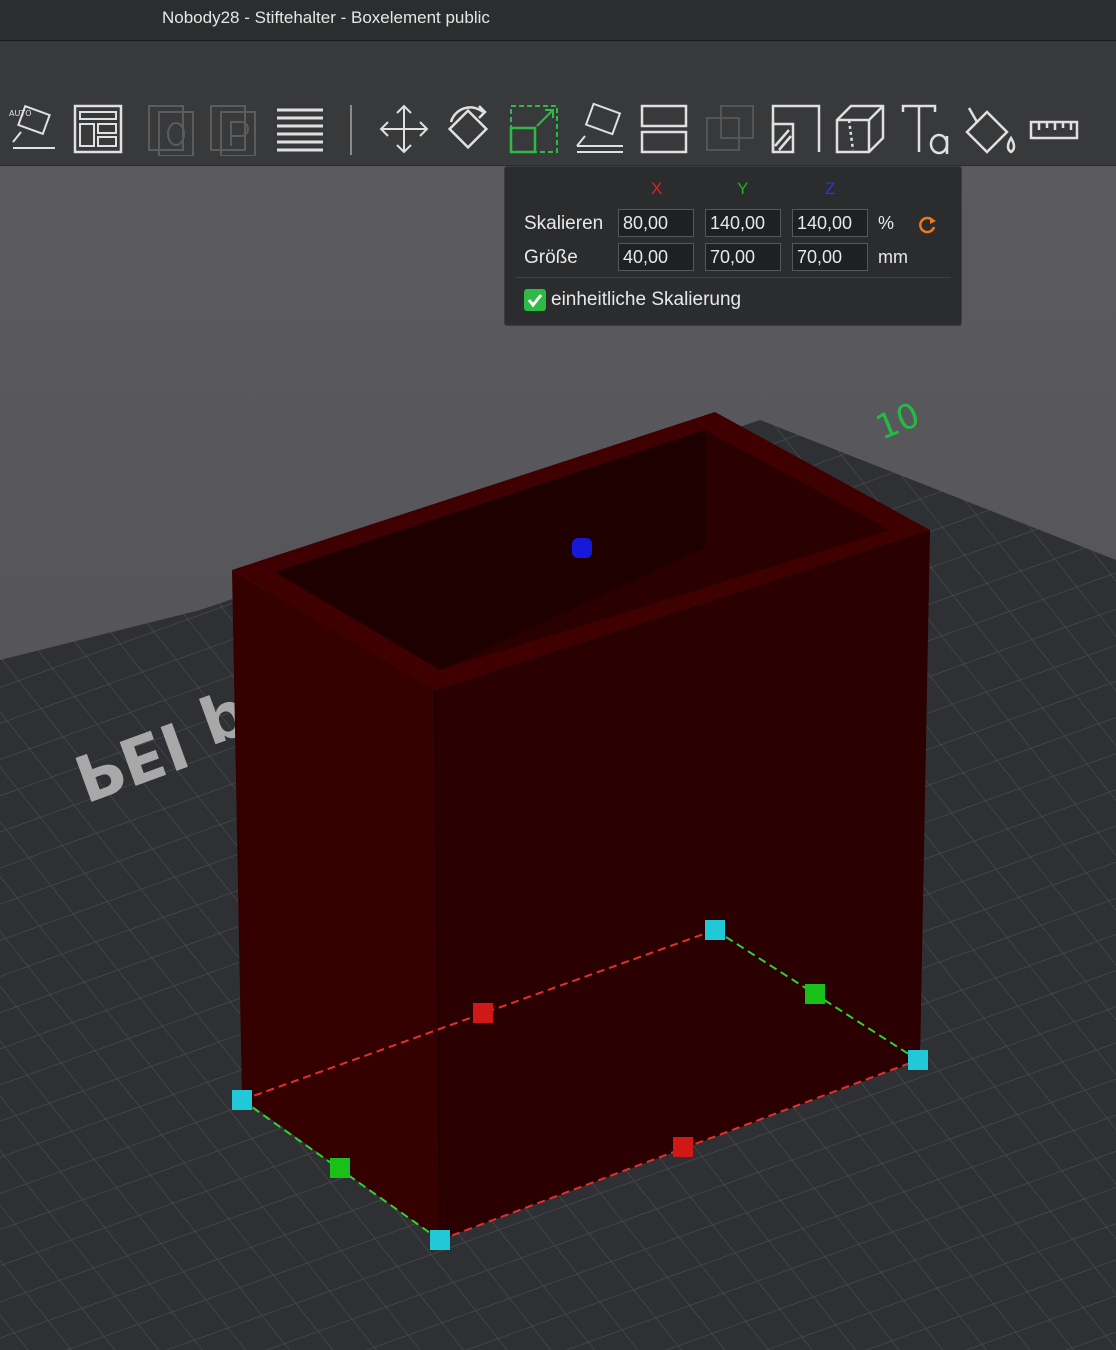  I want to click on text-icon, so click(925, 129).